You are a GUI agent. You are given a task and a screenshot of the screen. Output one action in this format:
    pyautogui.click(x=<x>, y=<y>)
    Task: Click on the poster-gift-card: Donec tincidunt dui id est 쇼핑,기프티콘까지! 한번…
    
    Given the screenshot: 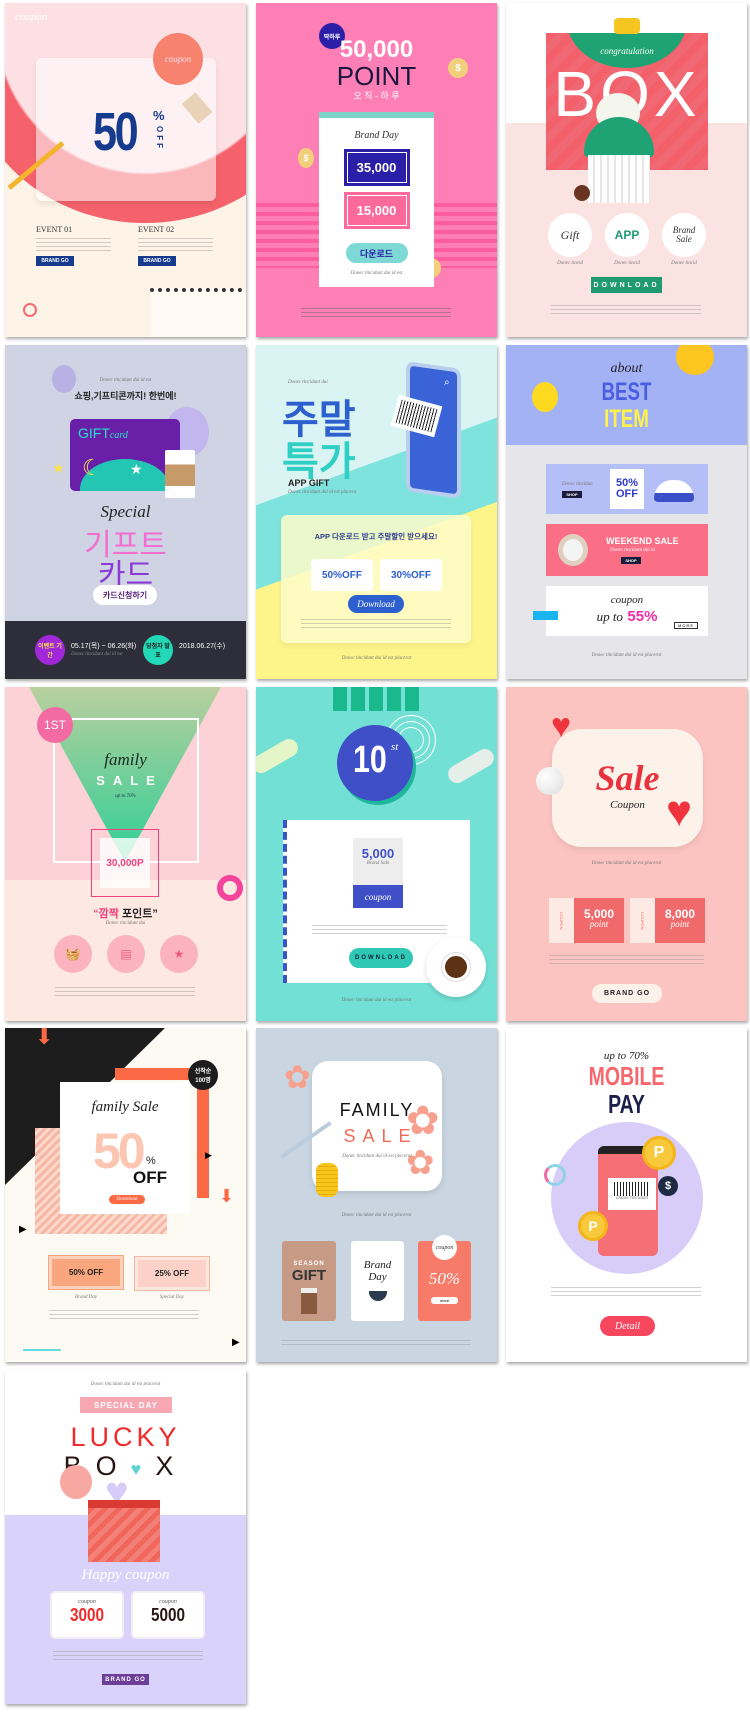 What is the action you would take?
    pyautogui.click(x=125, y=512)
    